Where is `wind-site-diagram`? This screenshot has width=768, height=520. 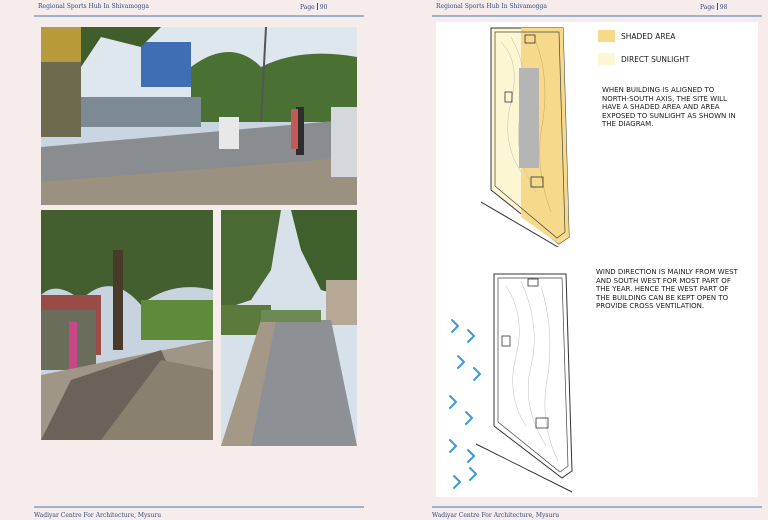 wind-site-diagram is located at coordinates (511, 383).